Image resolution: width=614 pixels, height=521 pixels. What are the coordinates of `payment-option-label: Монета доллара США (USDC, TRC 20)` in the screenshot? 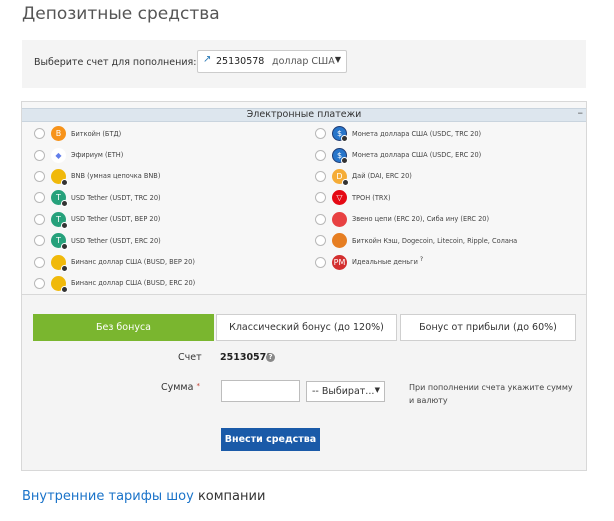 It's located at (417, 133).